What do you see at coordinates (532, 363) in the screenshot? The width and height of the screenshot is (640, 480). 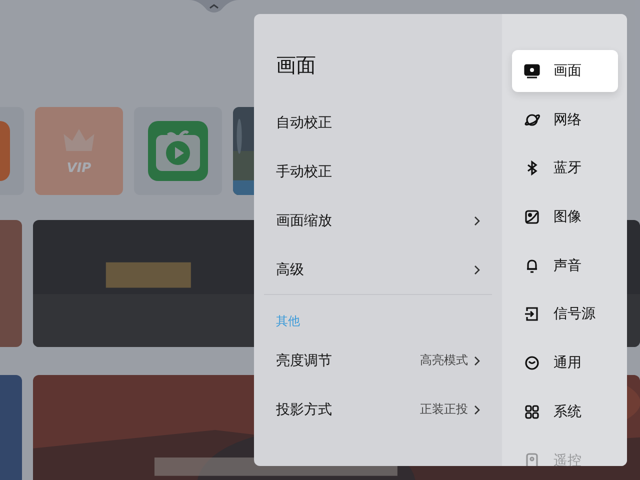 I see `smiley-icon` at bounding box center [532, 363].